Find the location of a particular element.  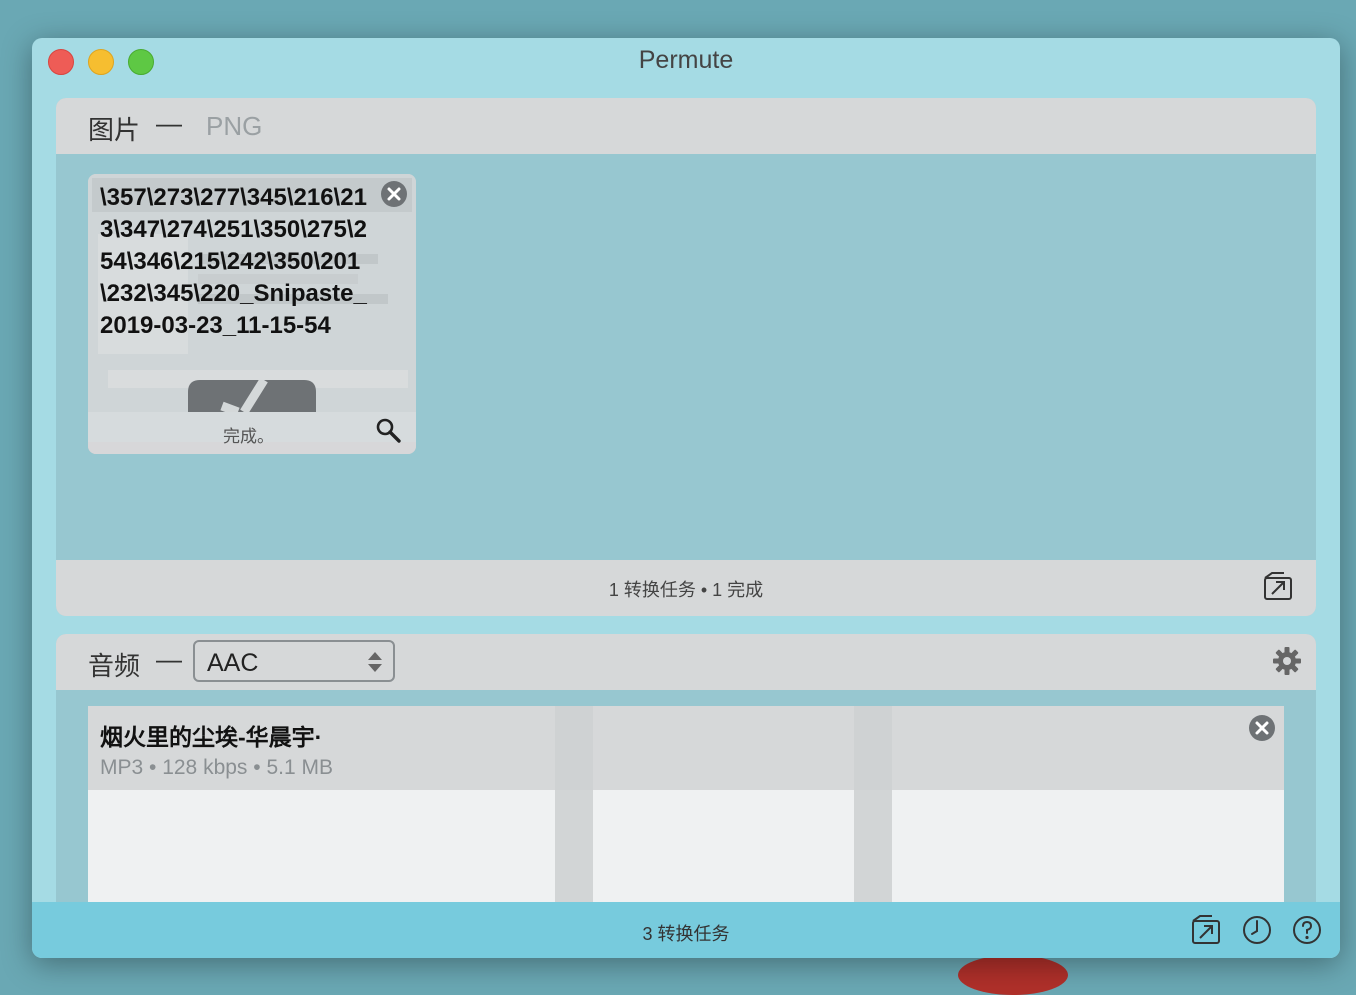

image-section-header: 图片 — PNG is located at coordinates (686, 126).